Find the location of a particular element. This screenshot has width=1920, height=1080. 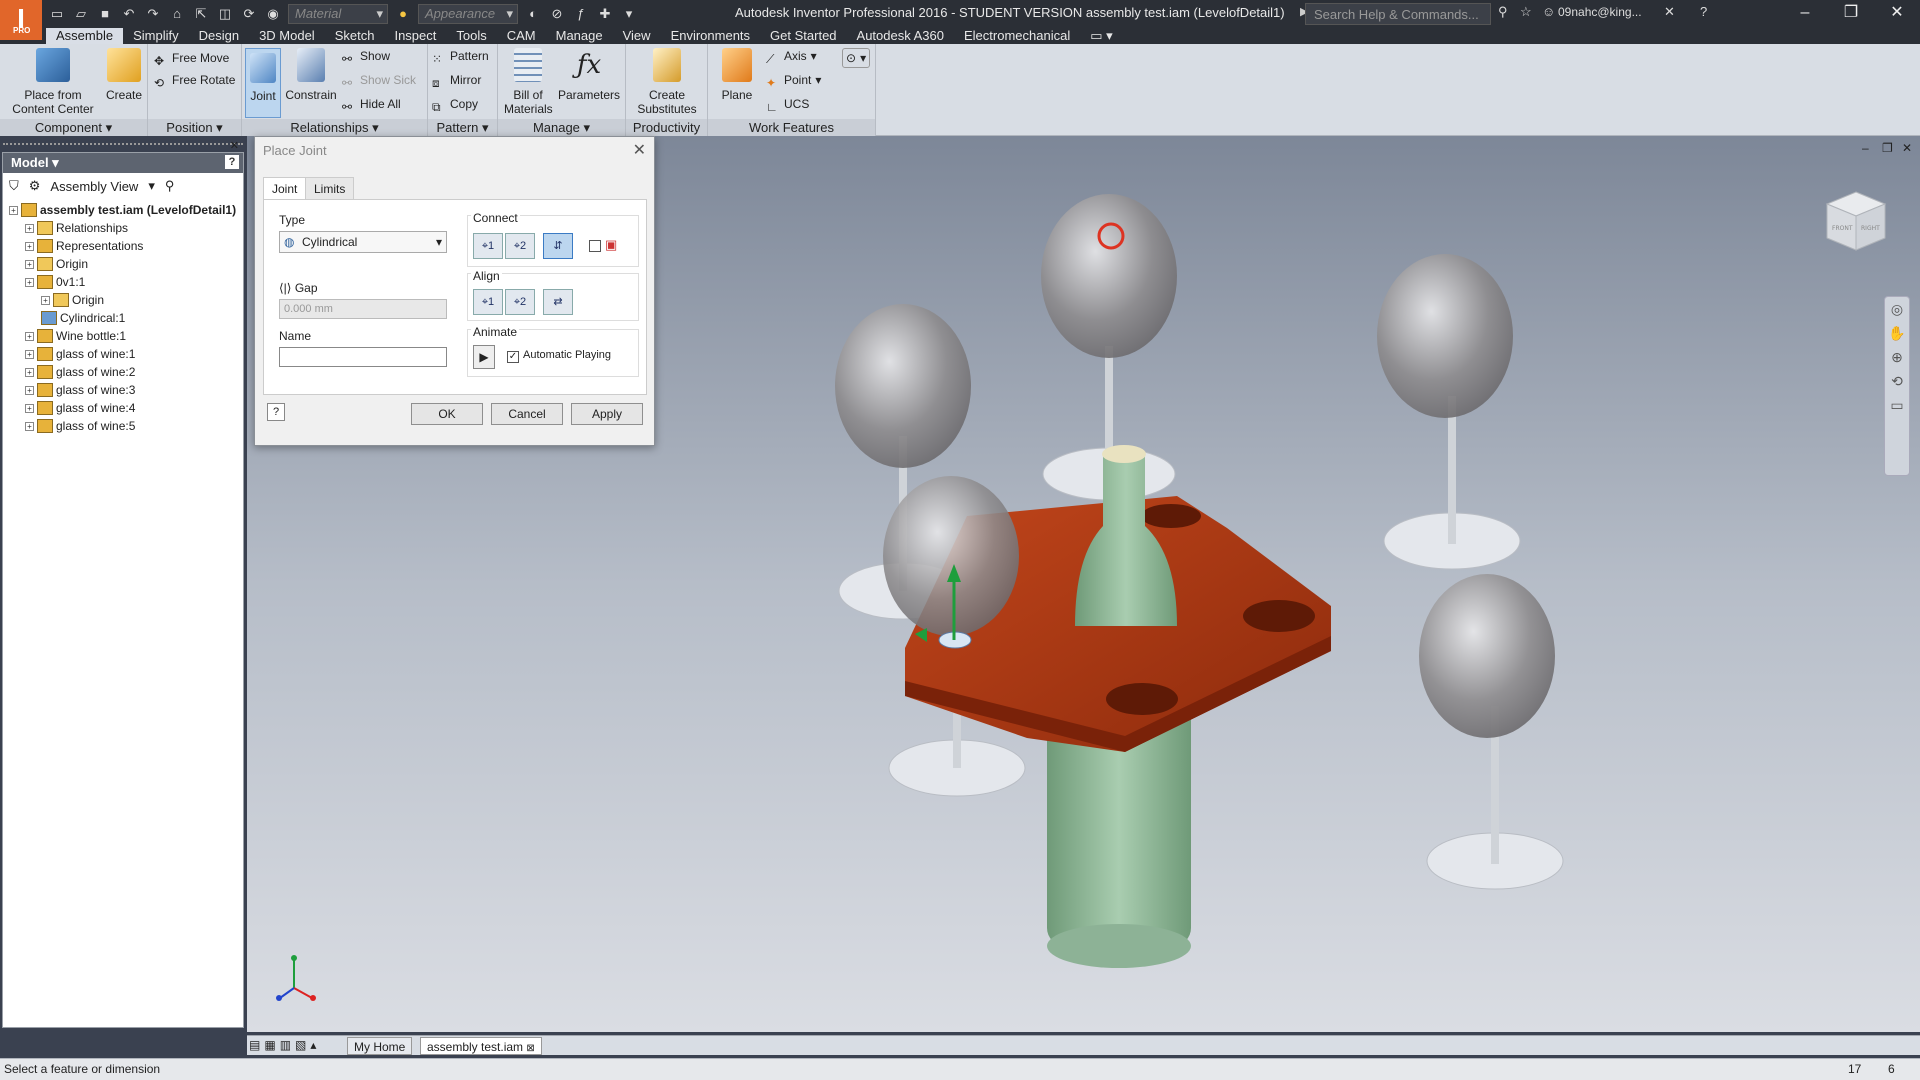

joint-button: Joint is located at coordinates (263, 83).